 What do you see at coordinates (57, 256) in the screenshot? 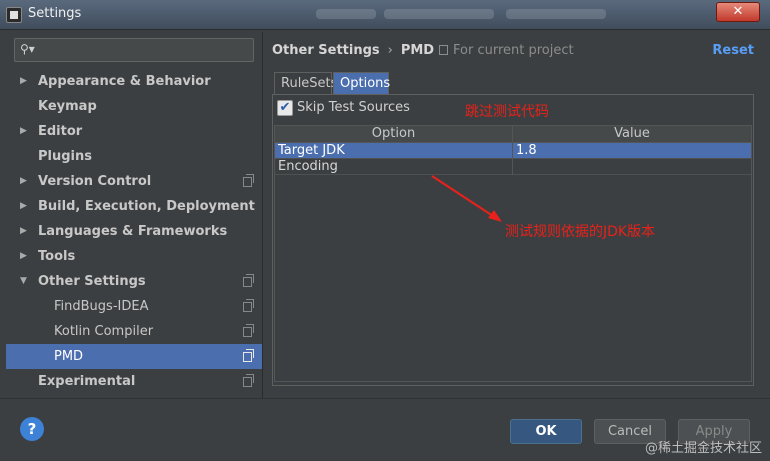
I see `sidebar-item-label: Tools` at bounding box center [57, 256].